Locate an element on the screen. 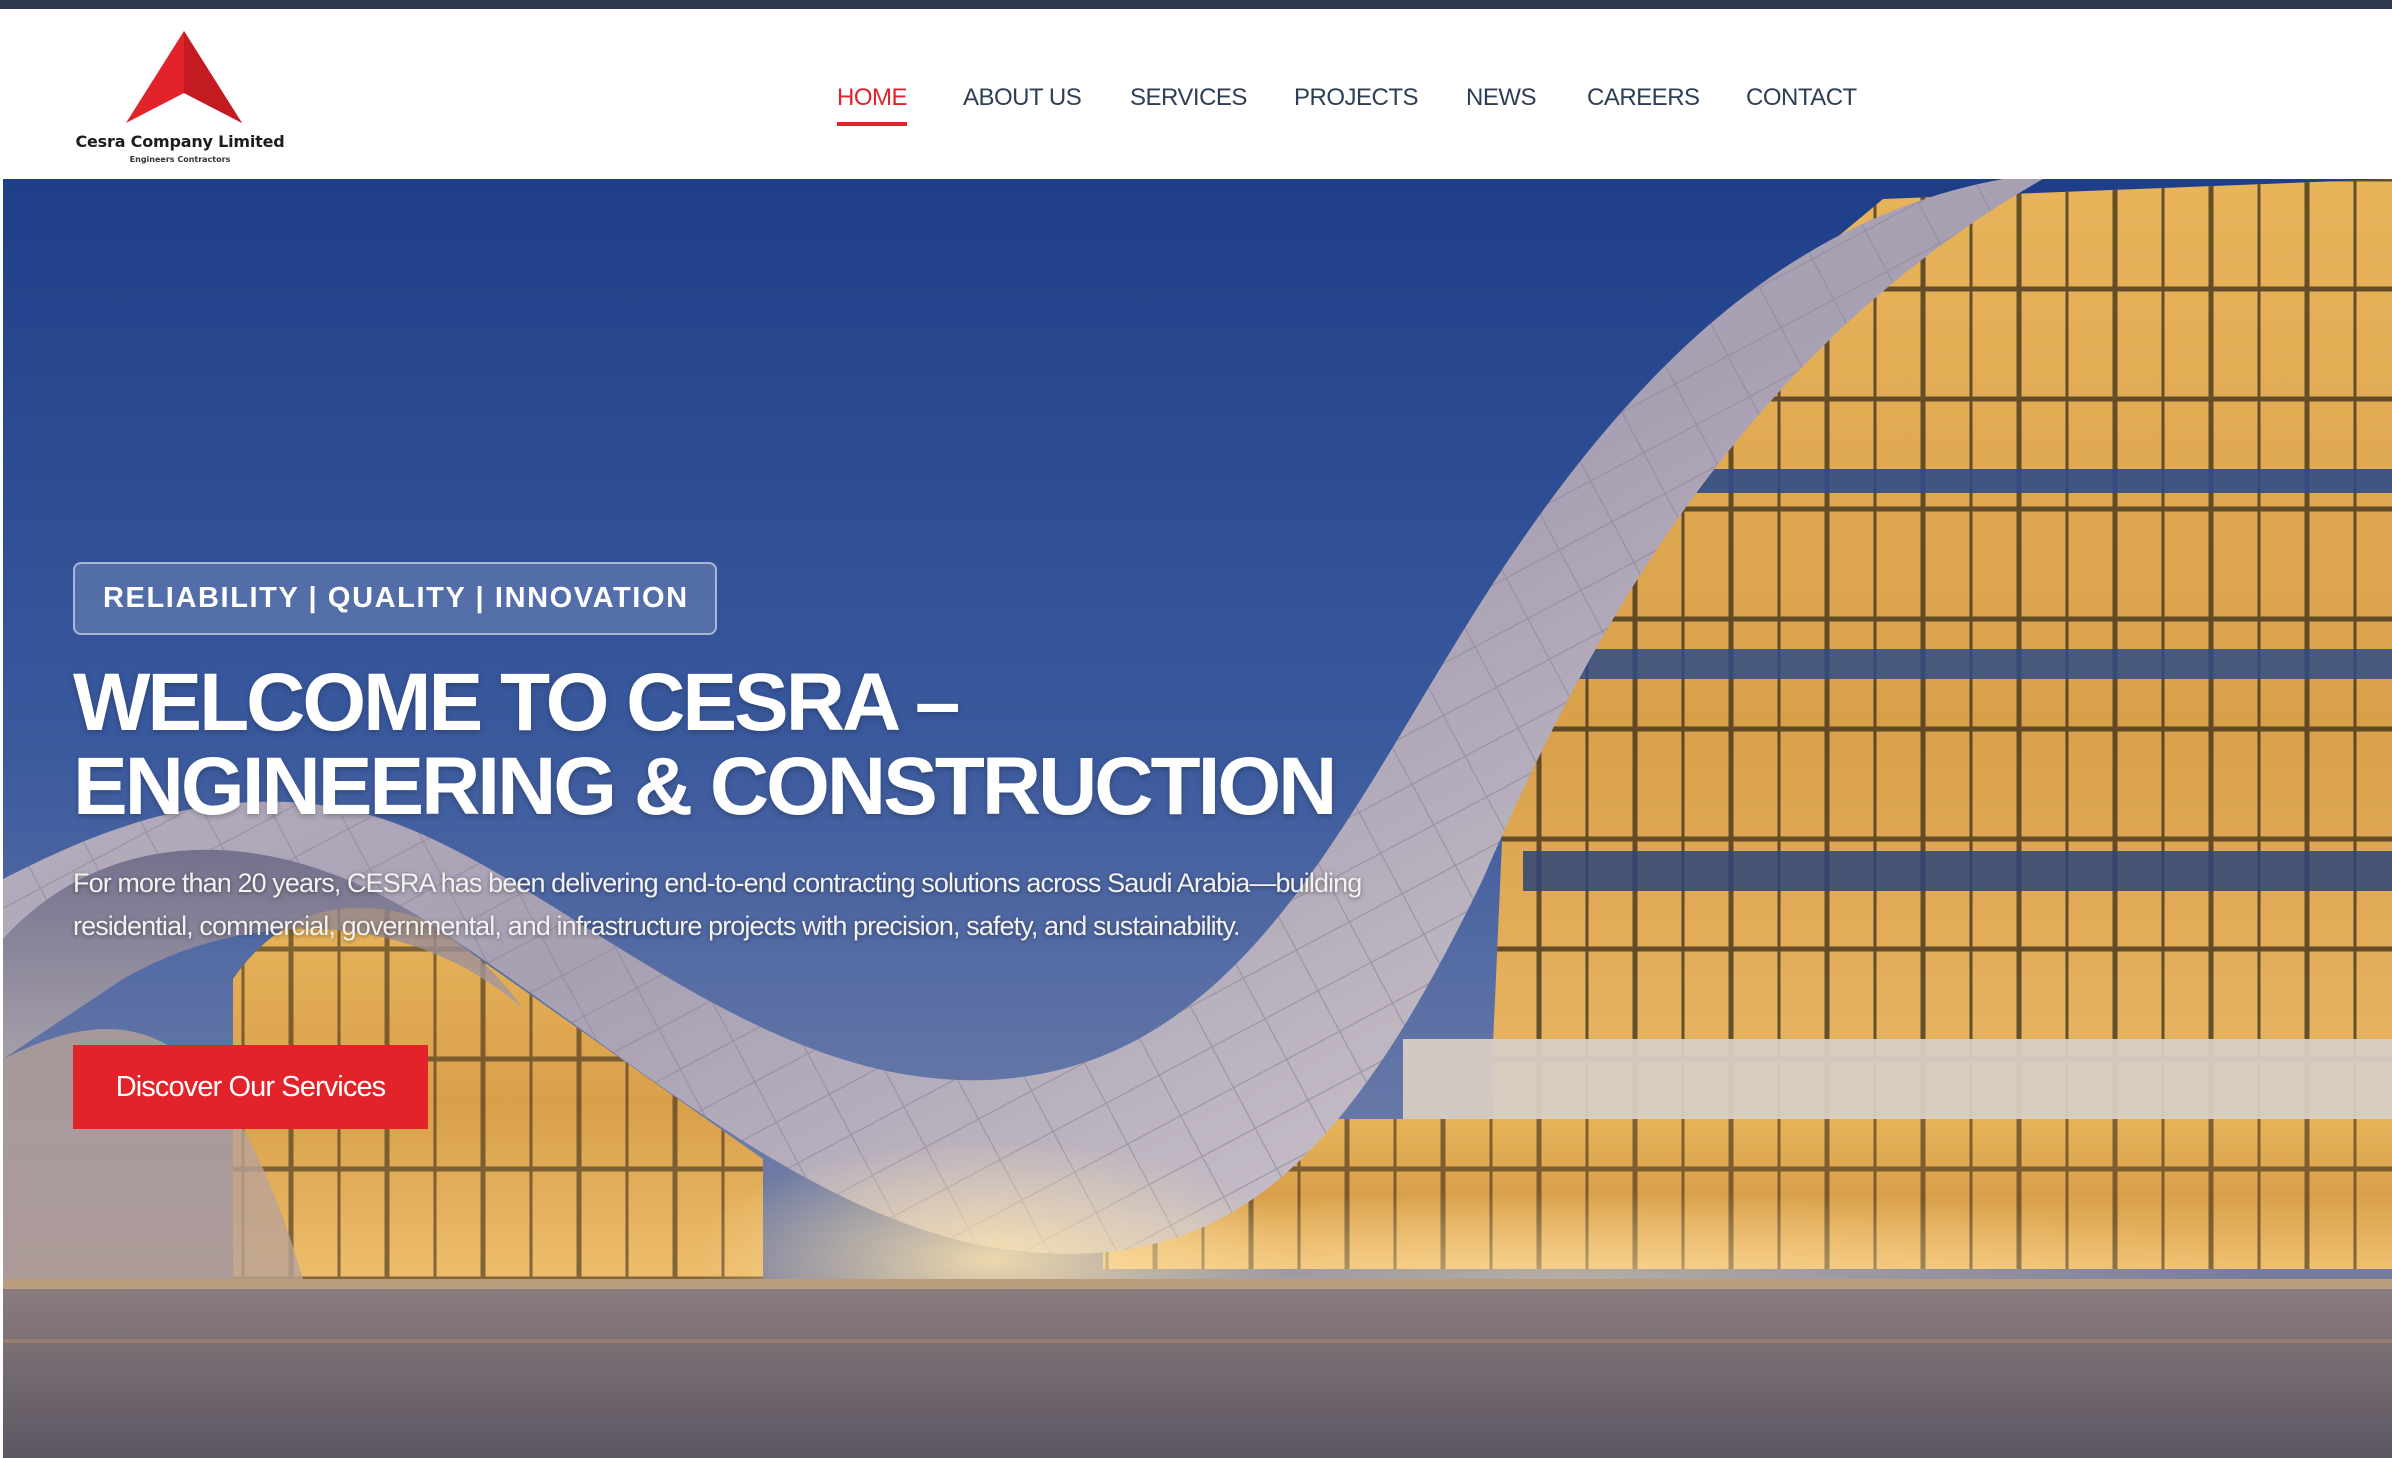 This screenshot has height=1458, width=2392. company-tagline: Engineers Contractors is located at coordinates (180, 159).